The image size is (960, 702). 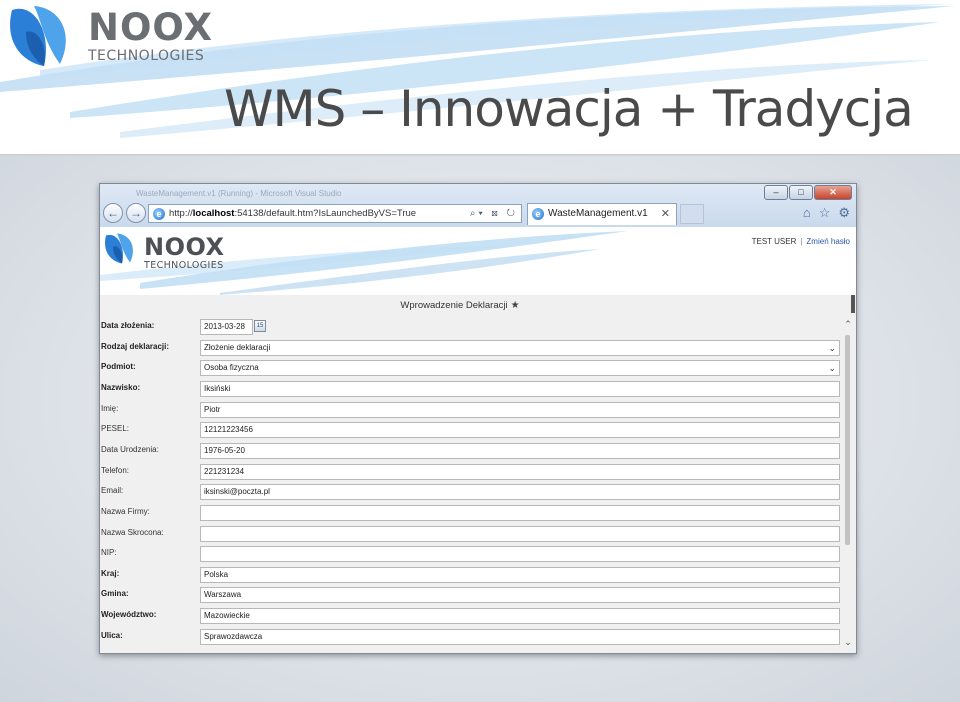 I want to click on address-host: localhost, so click(x=213, y=213).